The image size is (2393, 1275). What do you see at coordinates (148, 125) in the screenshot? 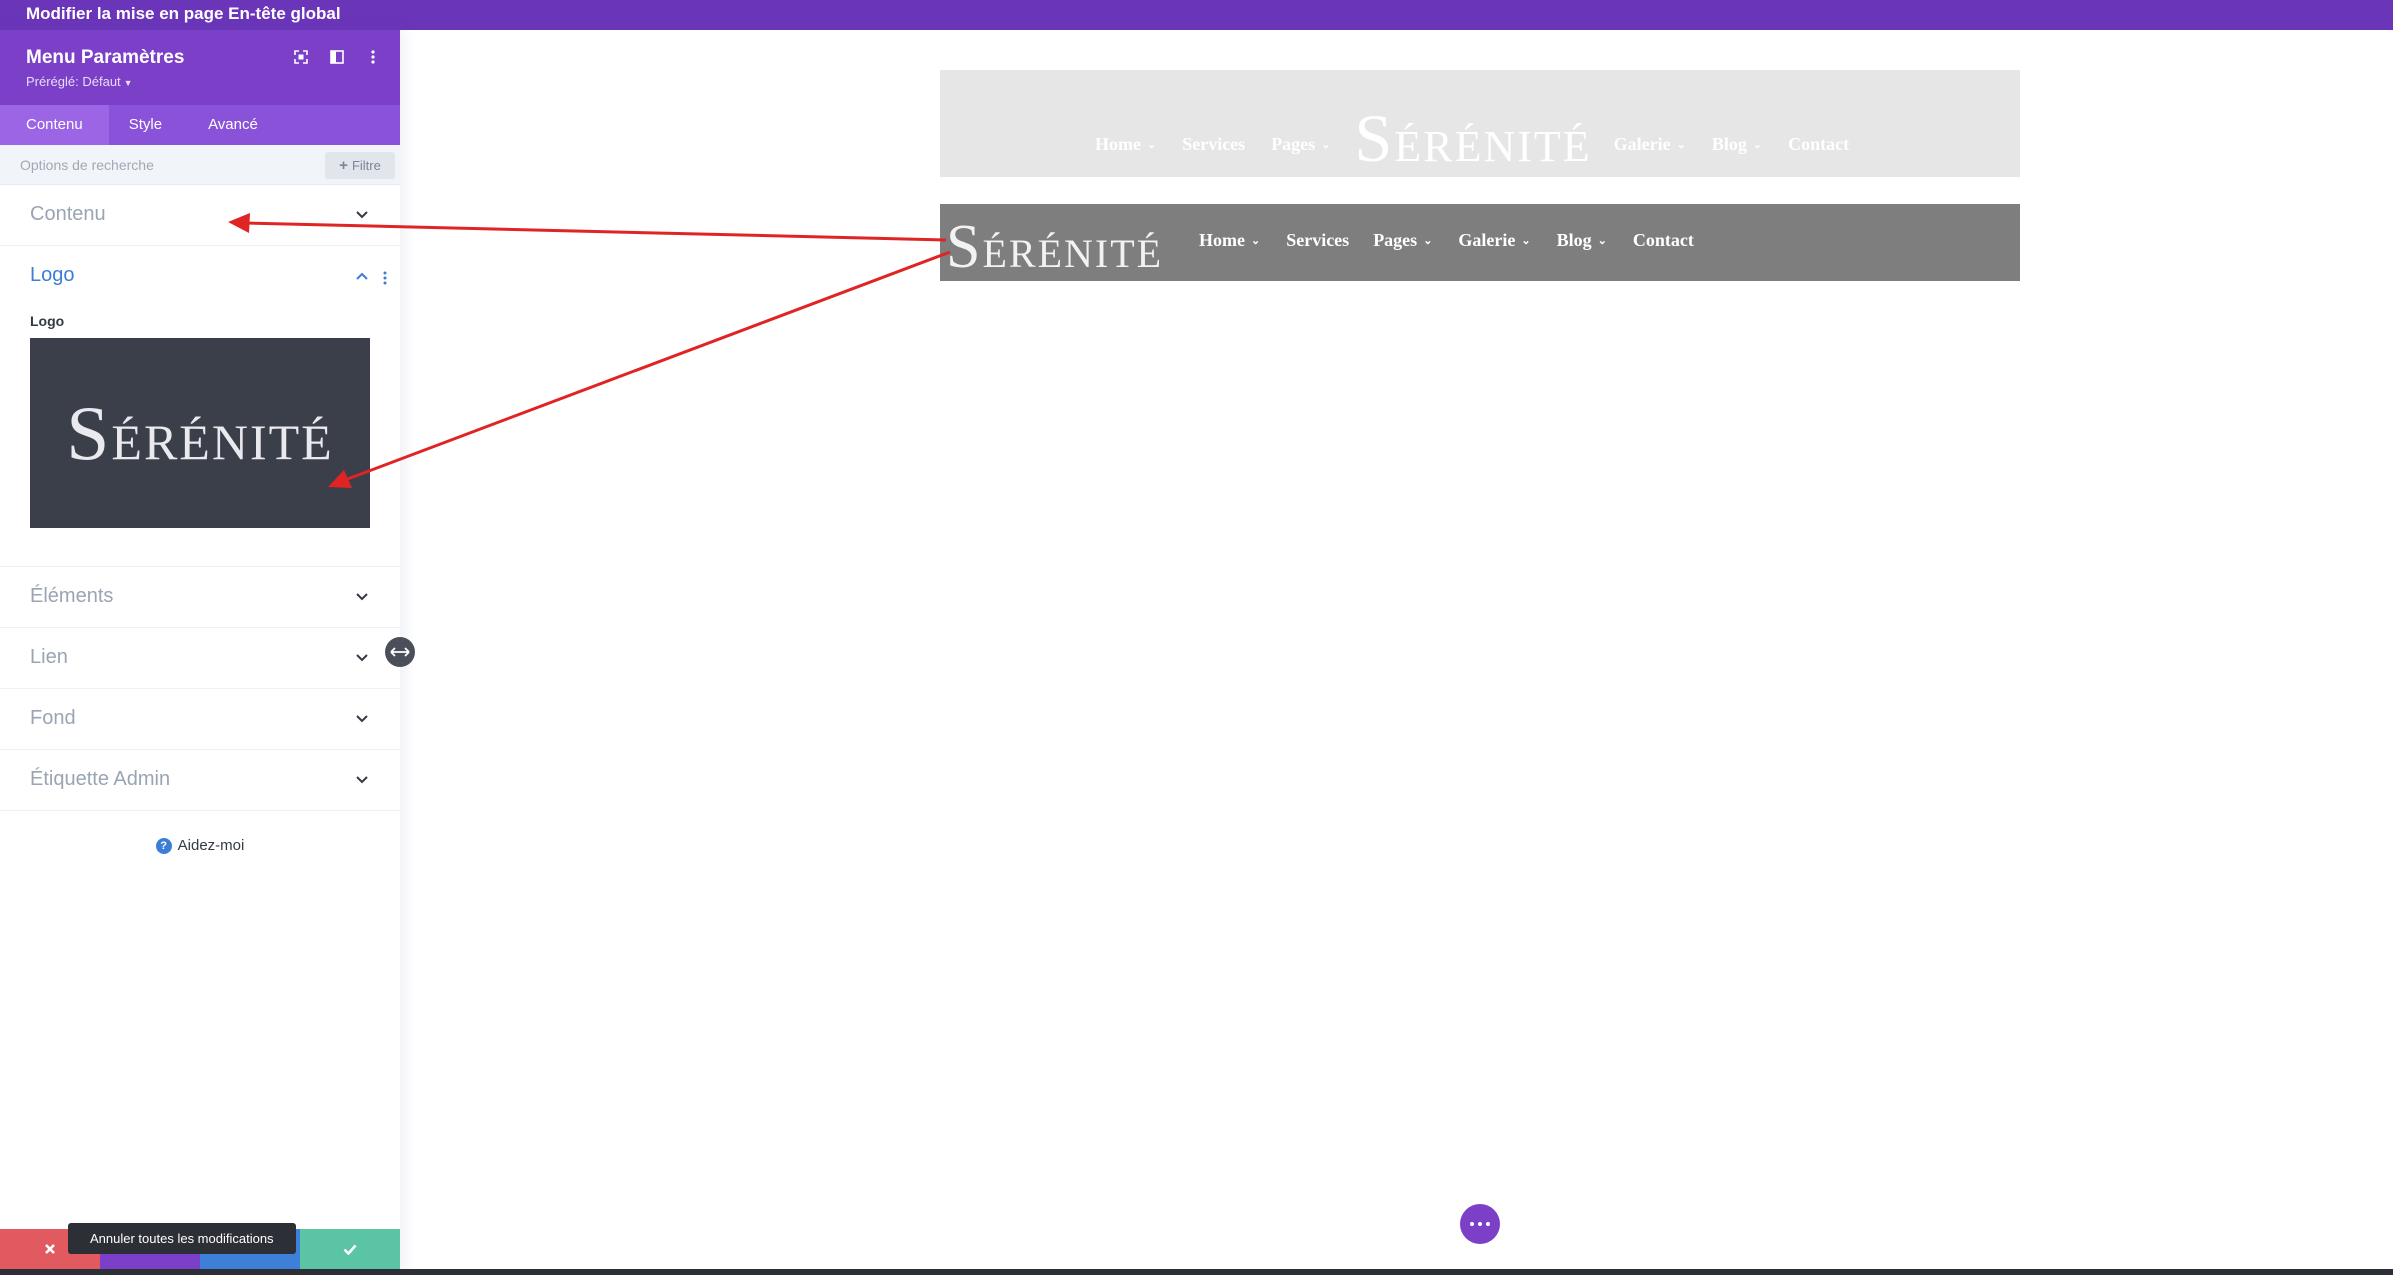
I see `tab-style: Style` at bounding box center [148, 125].